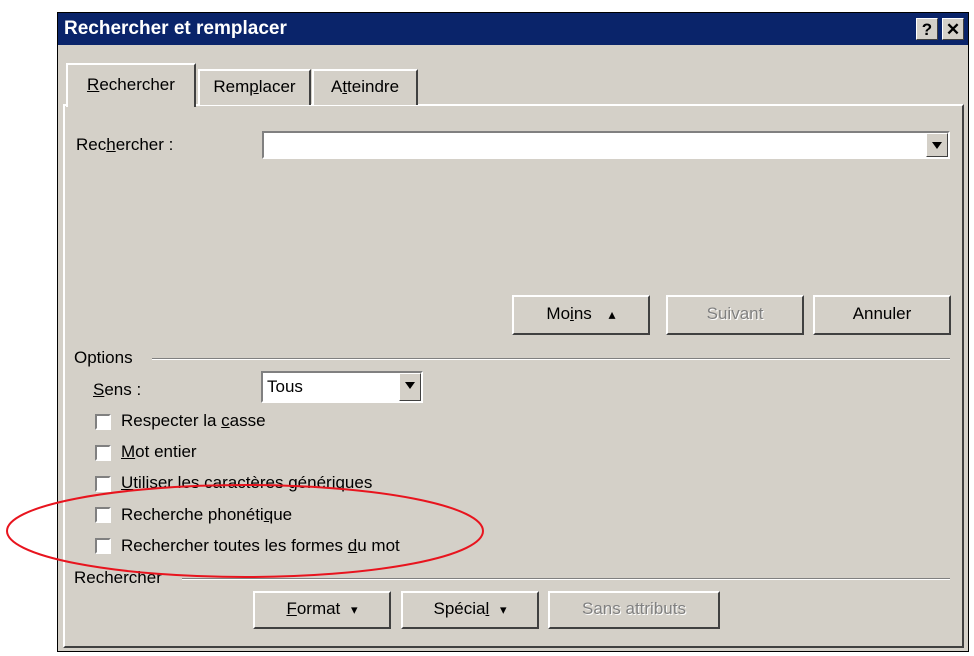 This screenshot has height=656, width=974. I want to click on tab-rechercher: Rechercher, so click(131, 85).